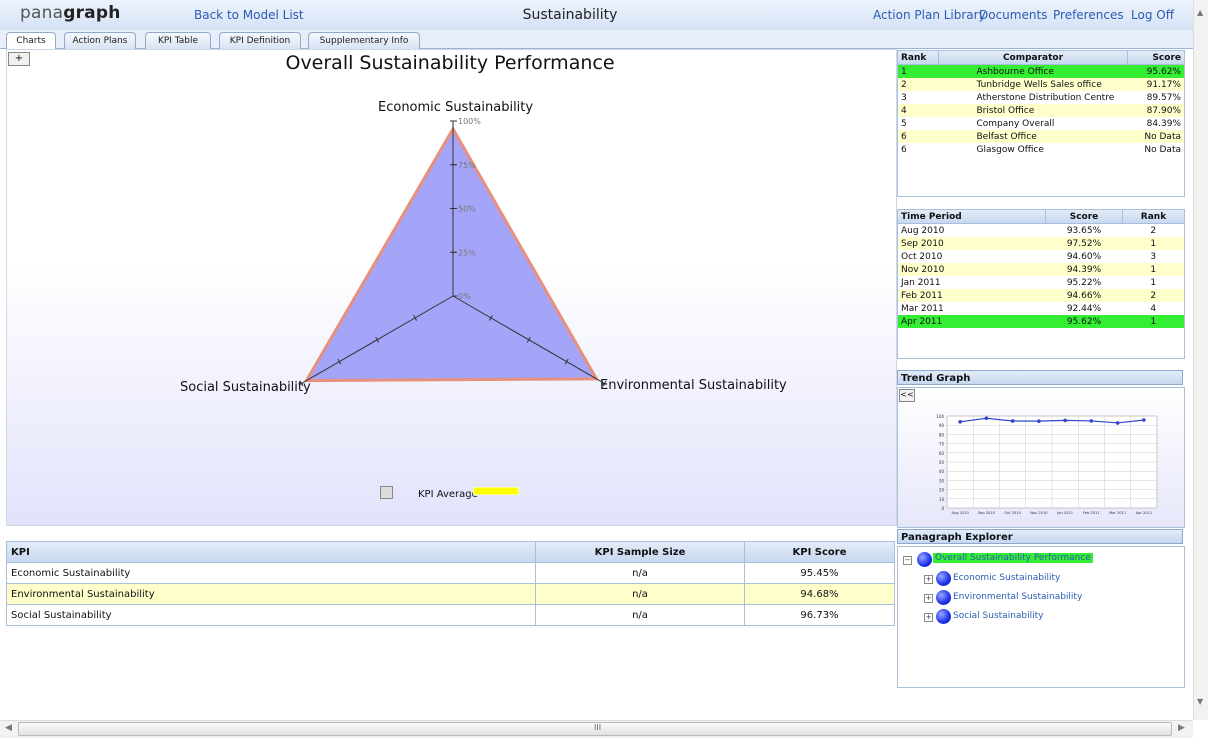  I want to click on table-row: Nov 2010 94.39% 1, so click(1041, 269).